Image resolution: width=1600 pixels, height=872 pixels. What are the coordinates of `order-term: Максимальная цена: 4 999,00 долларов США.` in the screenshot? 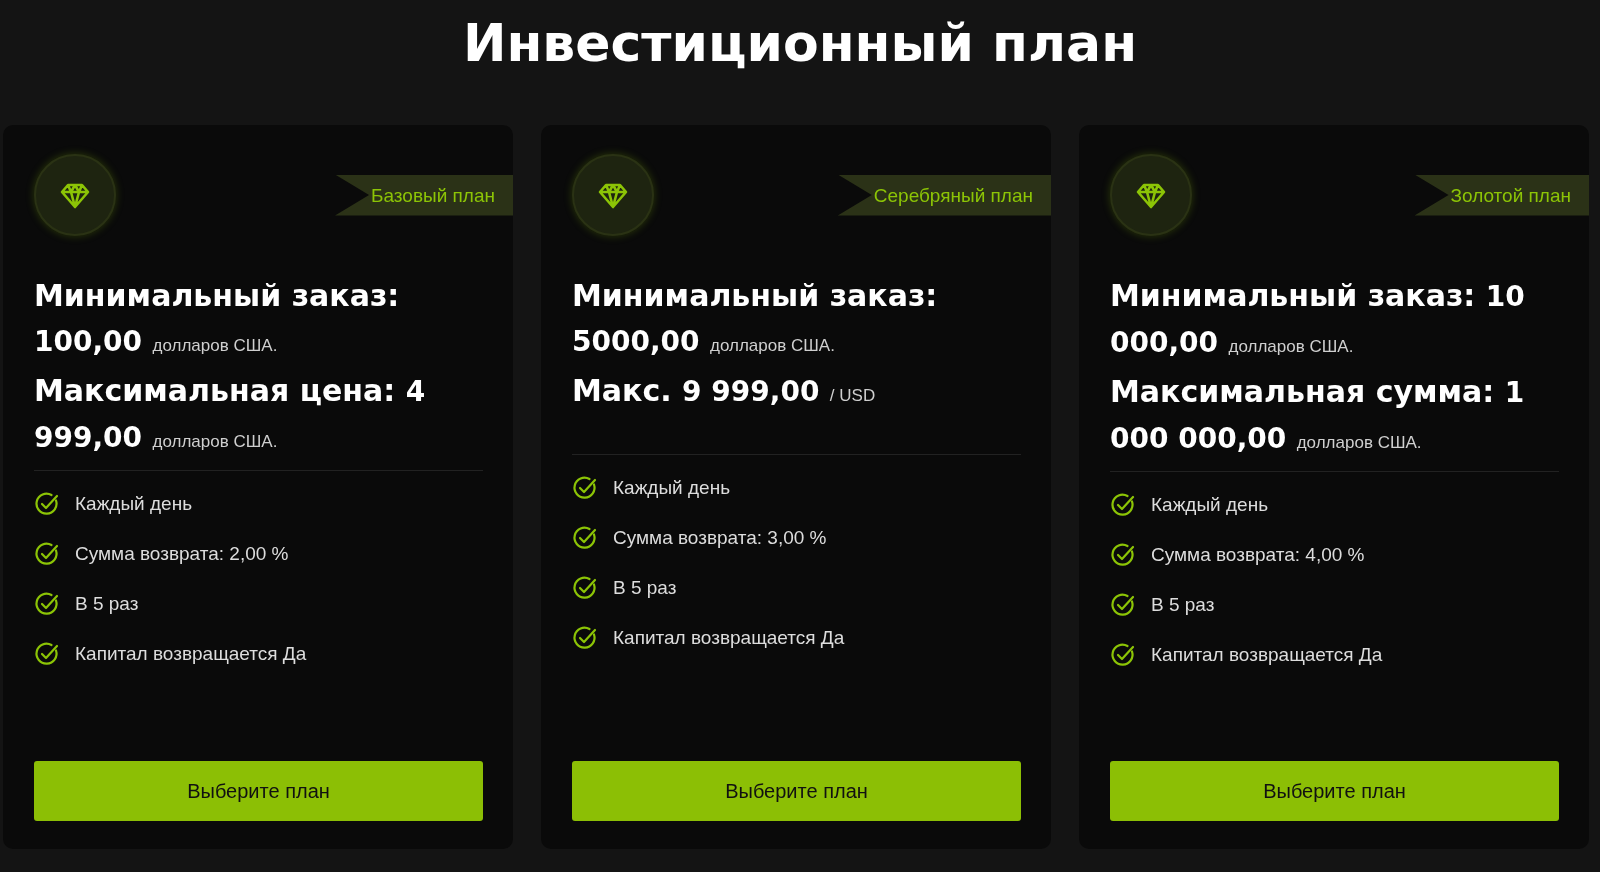 It's located at (230, 414).